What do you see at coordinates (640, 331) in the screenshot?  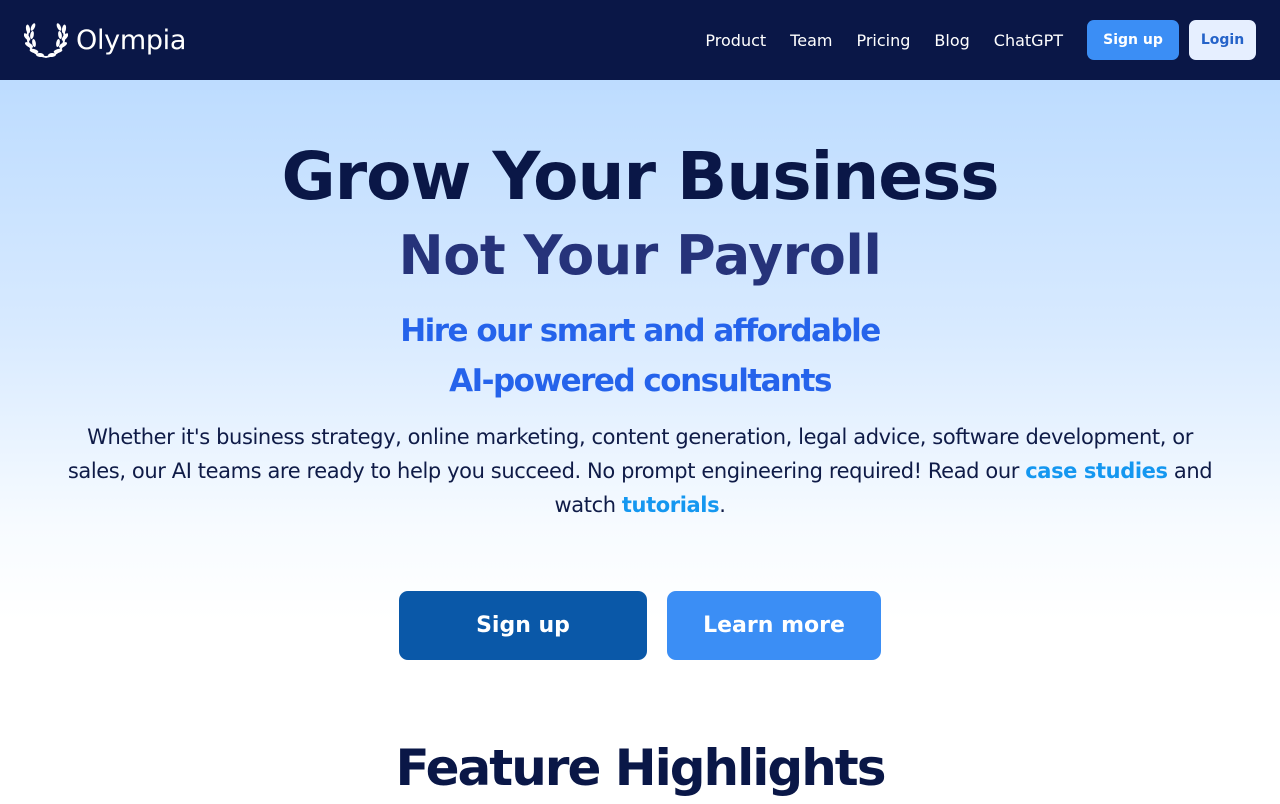 I see `hero-tagline-line-1: Hire our smart and affordable` at bounding box center [640, 331].